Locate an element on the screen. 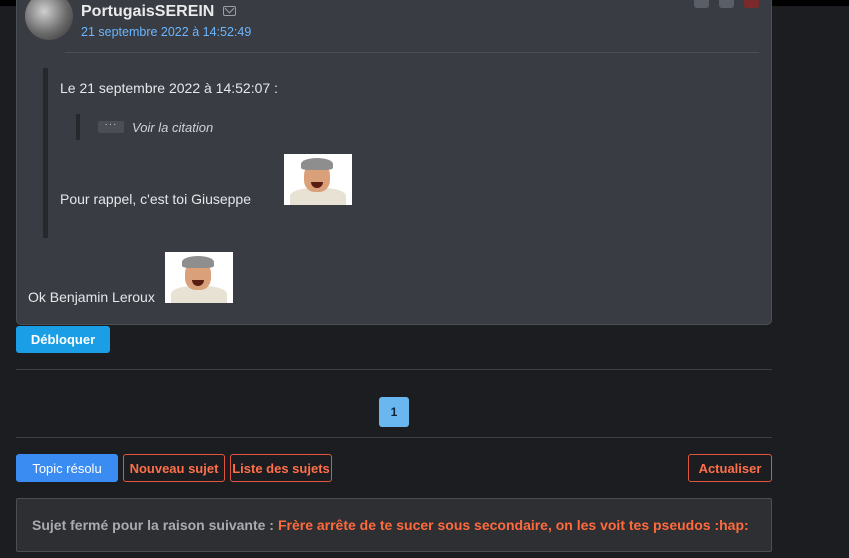 This screenshot has height=558, width=849. unblock-button: Débloquer is located at coordinates (63, 339).